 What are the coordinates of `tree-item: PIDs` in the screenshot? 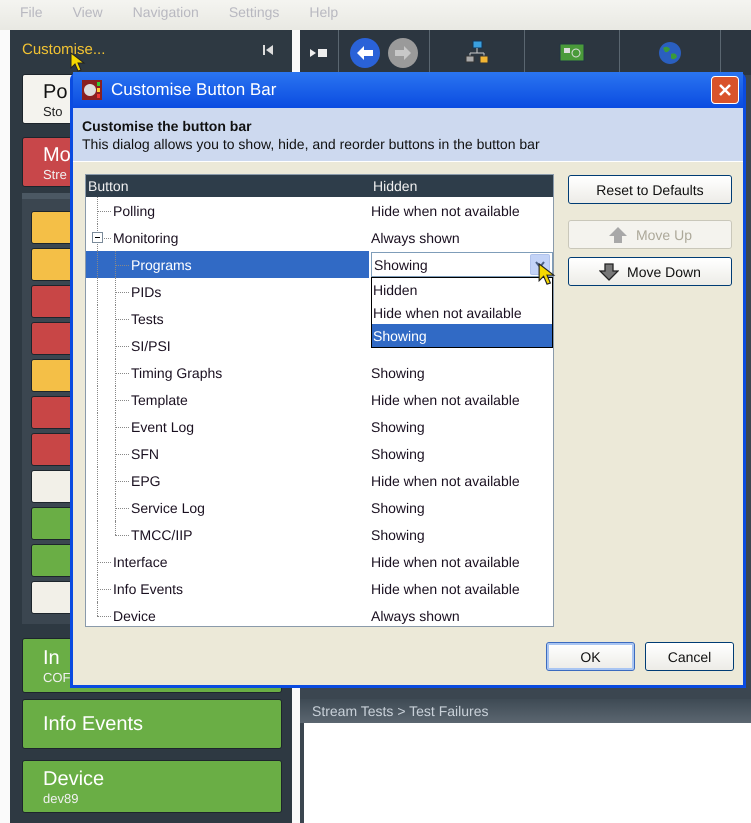 It's located at (227, 291).